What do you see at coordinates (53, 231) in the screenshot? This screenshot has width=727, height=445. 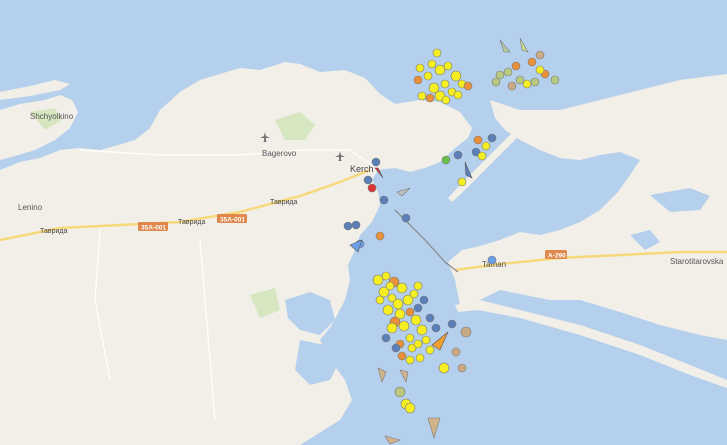 I see `road-label-tavrida-1: Таврида` at bounding box center [53, 231].